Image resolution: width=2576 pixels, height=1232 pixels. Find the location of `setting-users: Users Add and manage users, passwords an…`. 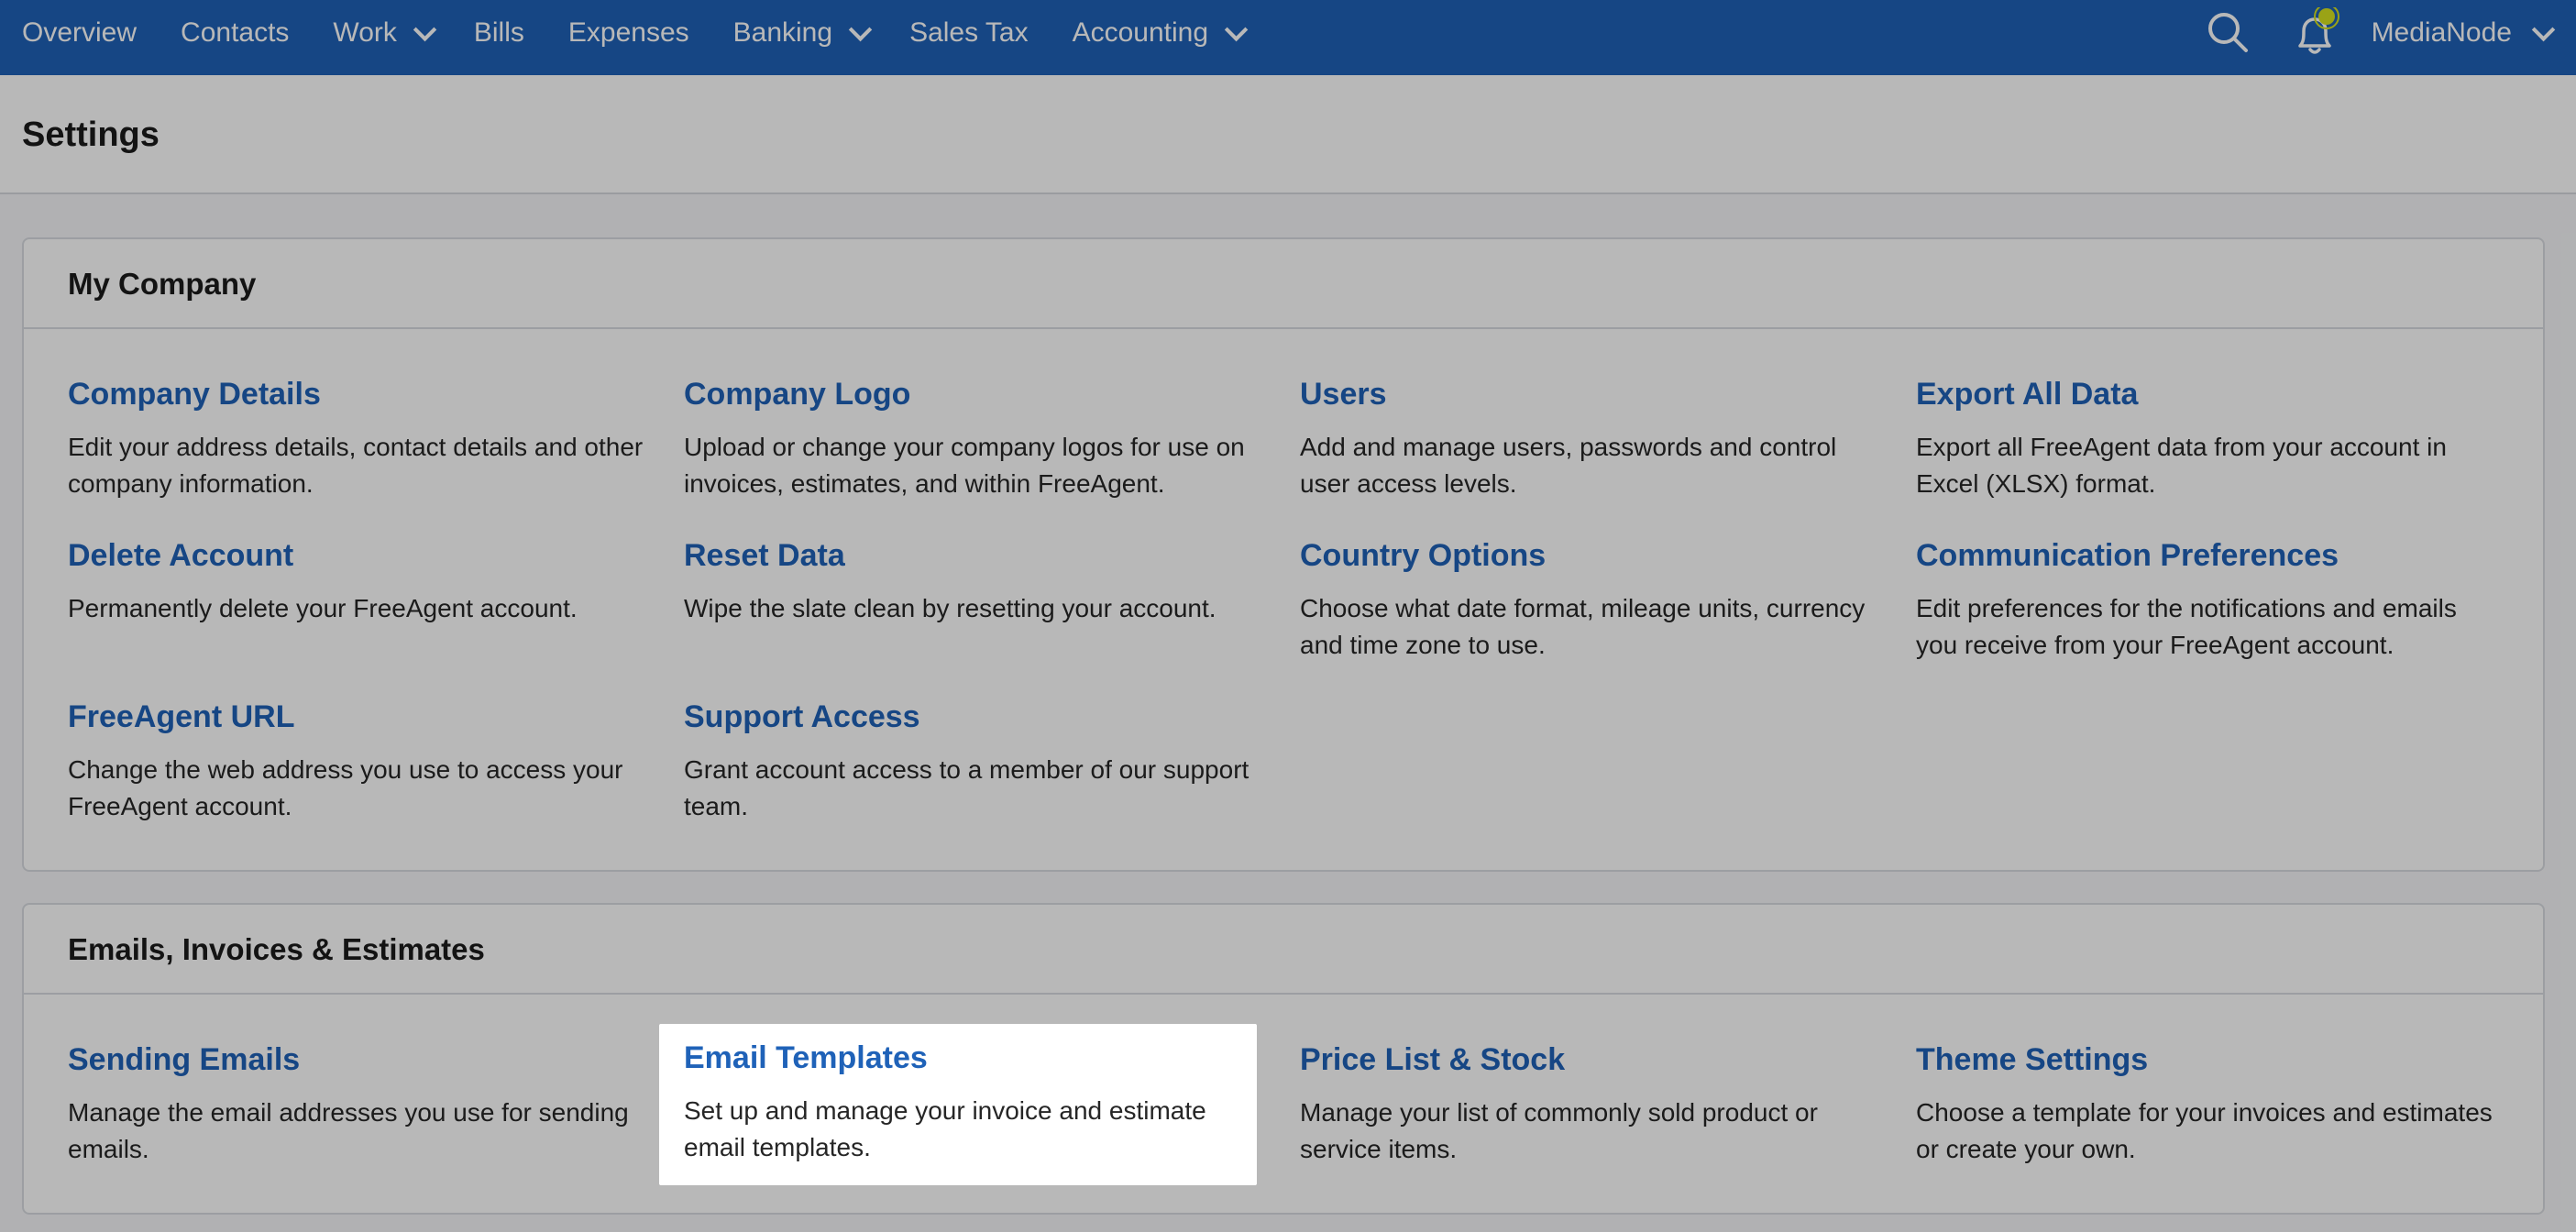

setting-users: Users Add and manage users, passwords an… is located at coordinates (1593, 439).